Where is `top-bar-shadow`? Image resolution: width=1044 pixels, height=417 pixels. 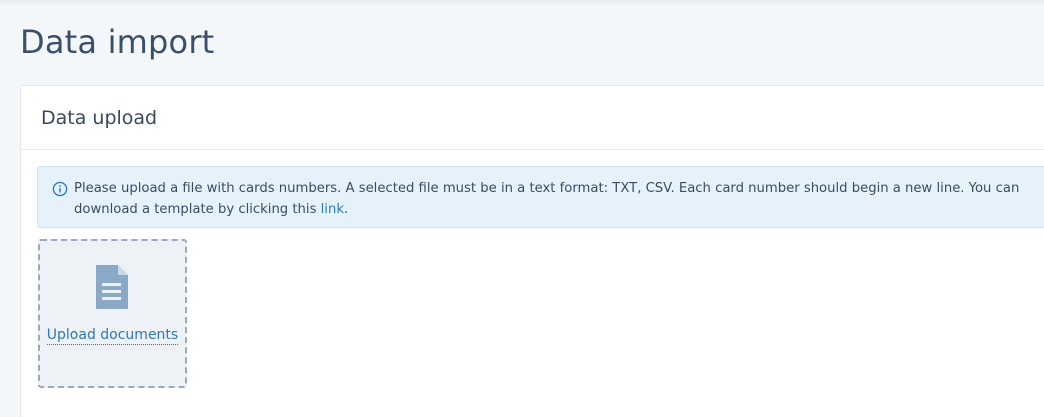
top-bar-shadow is located at coordinates (522, 3).